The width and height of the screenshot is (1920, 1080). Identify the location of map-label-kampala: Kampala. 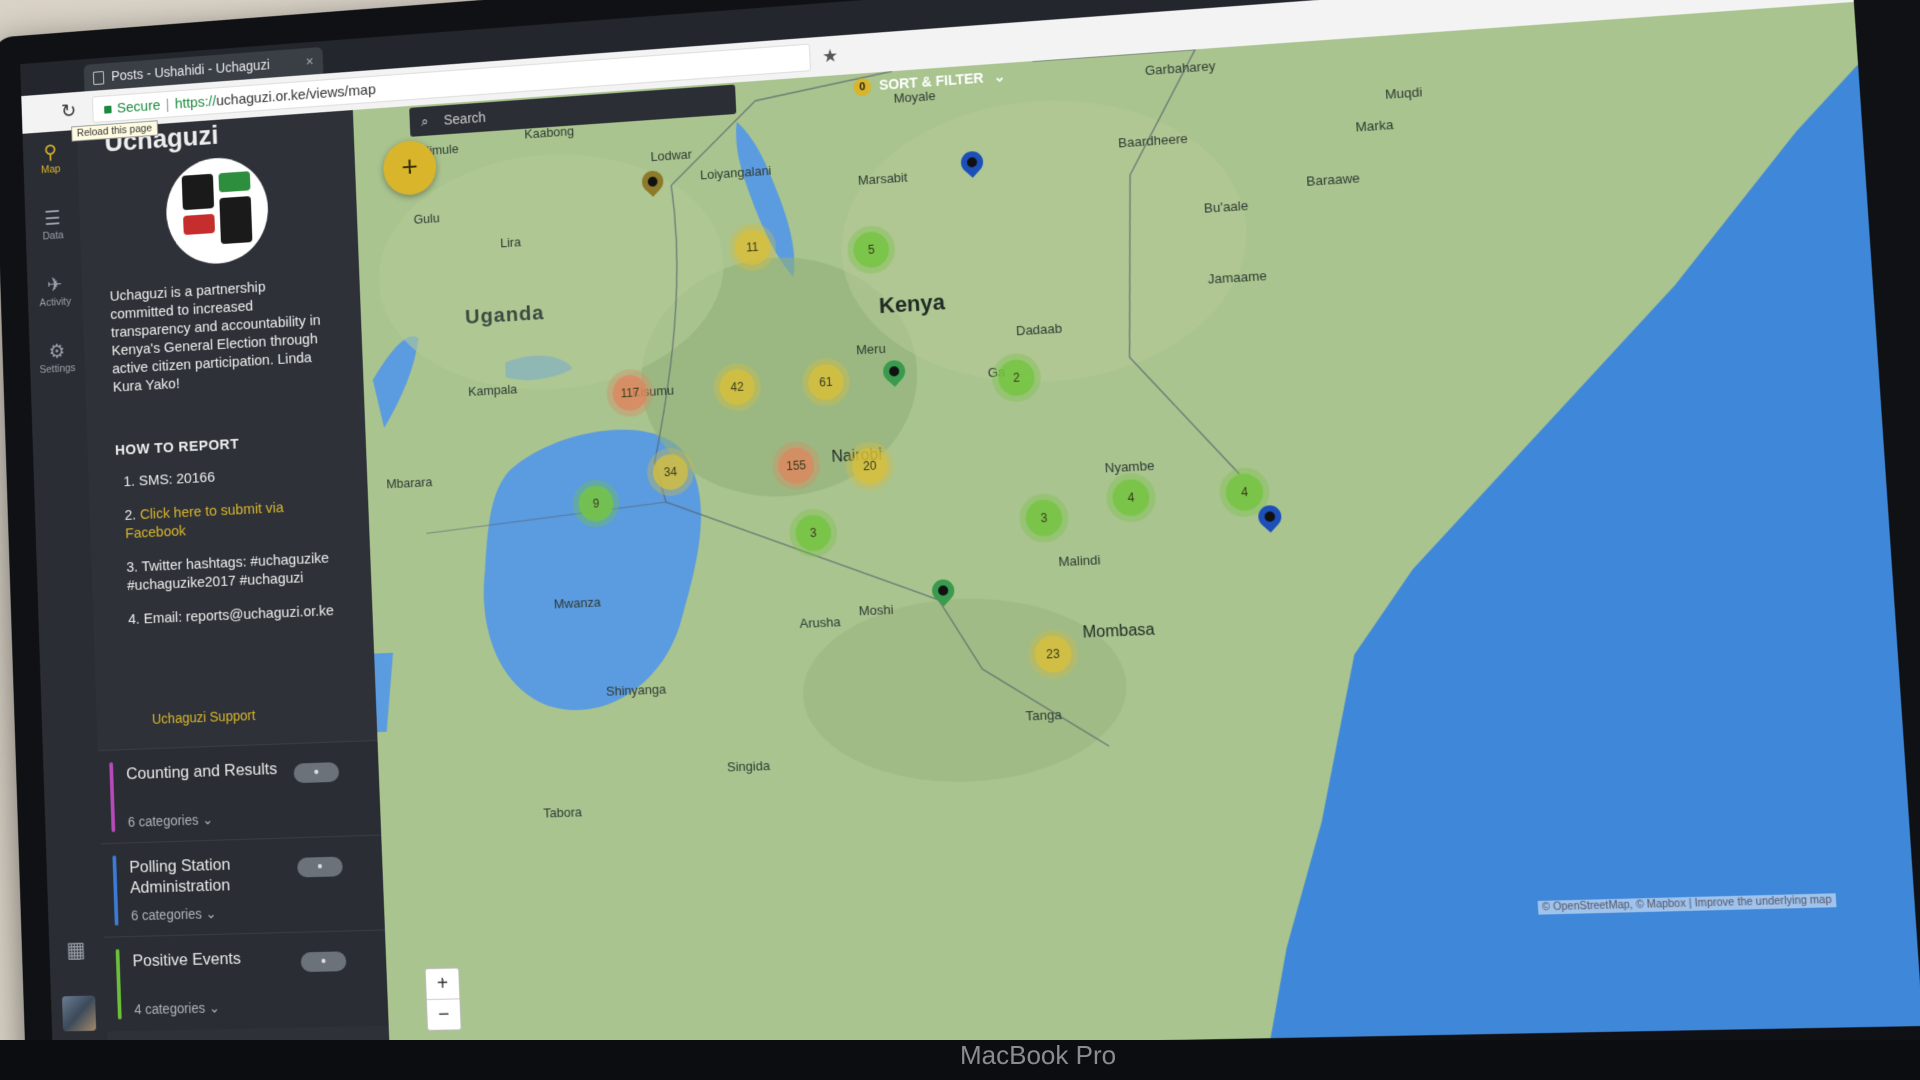
(492, 390).